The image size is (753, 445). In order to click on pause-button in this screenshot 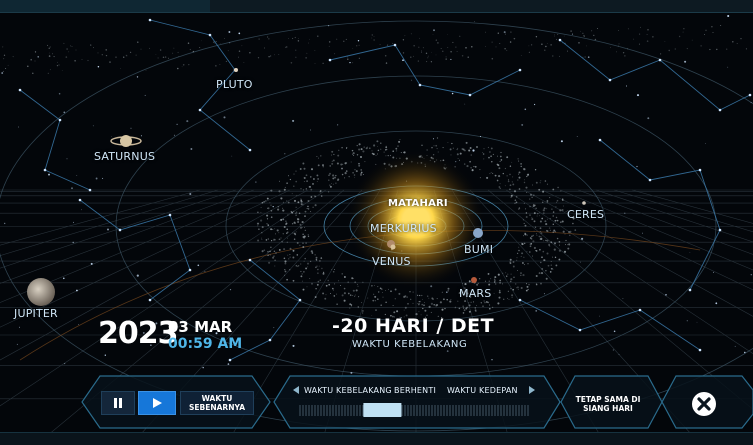, I will do `click(118, 403)`.